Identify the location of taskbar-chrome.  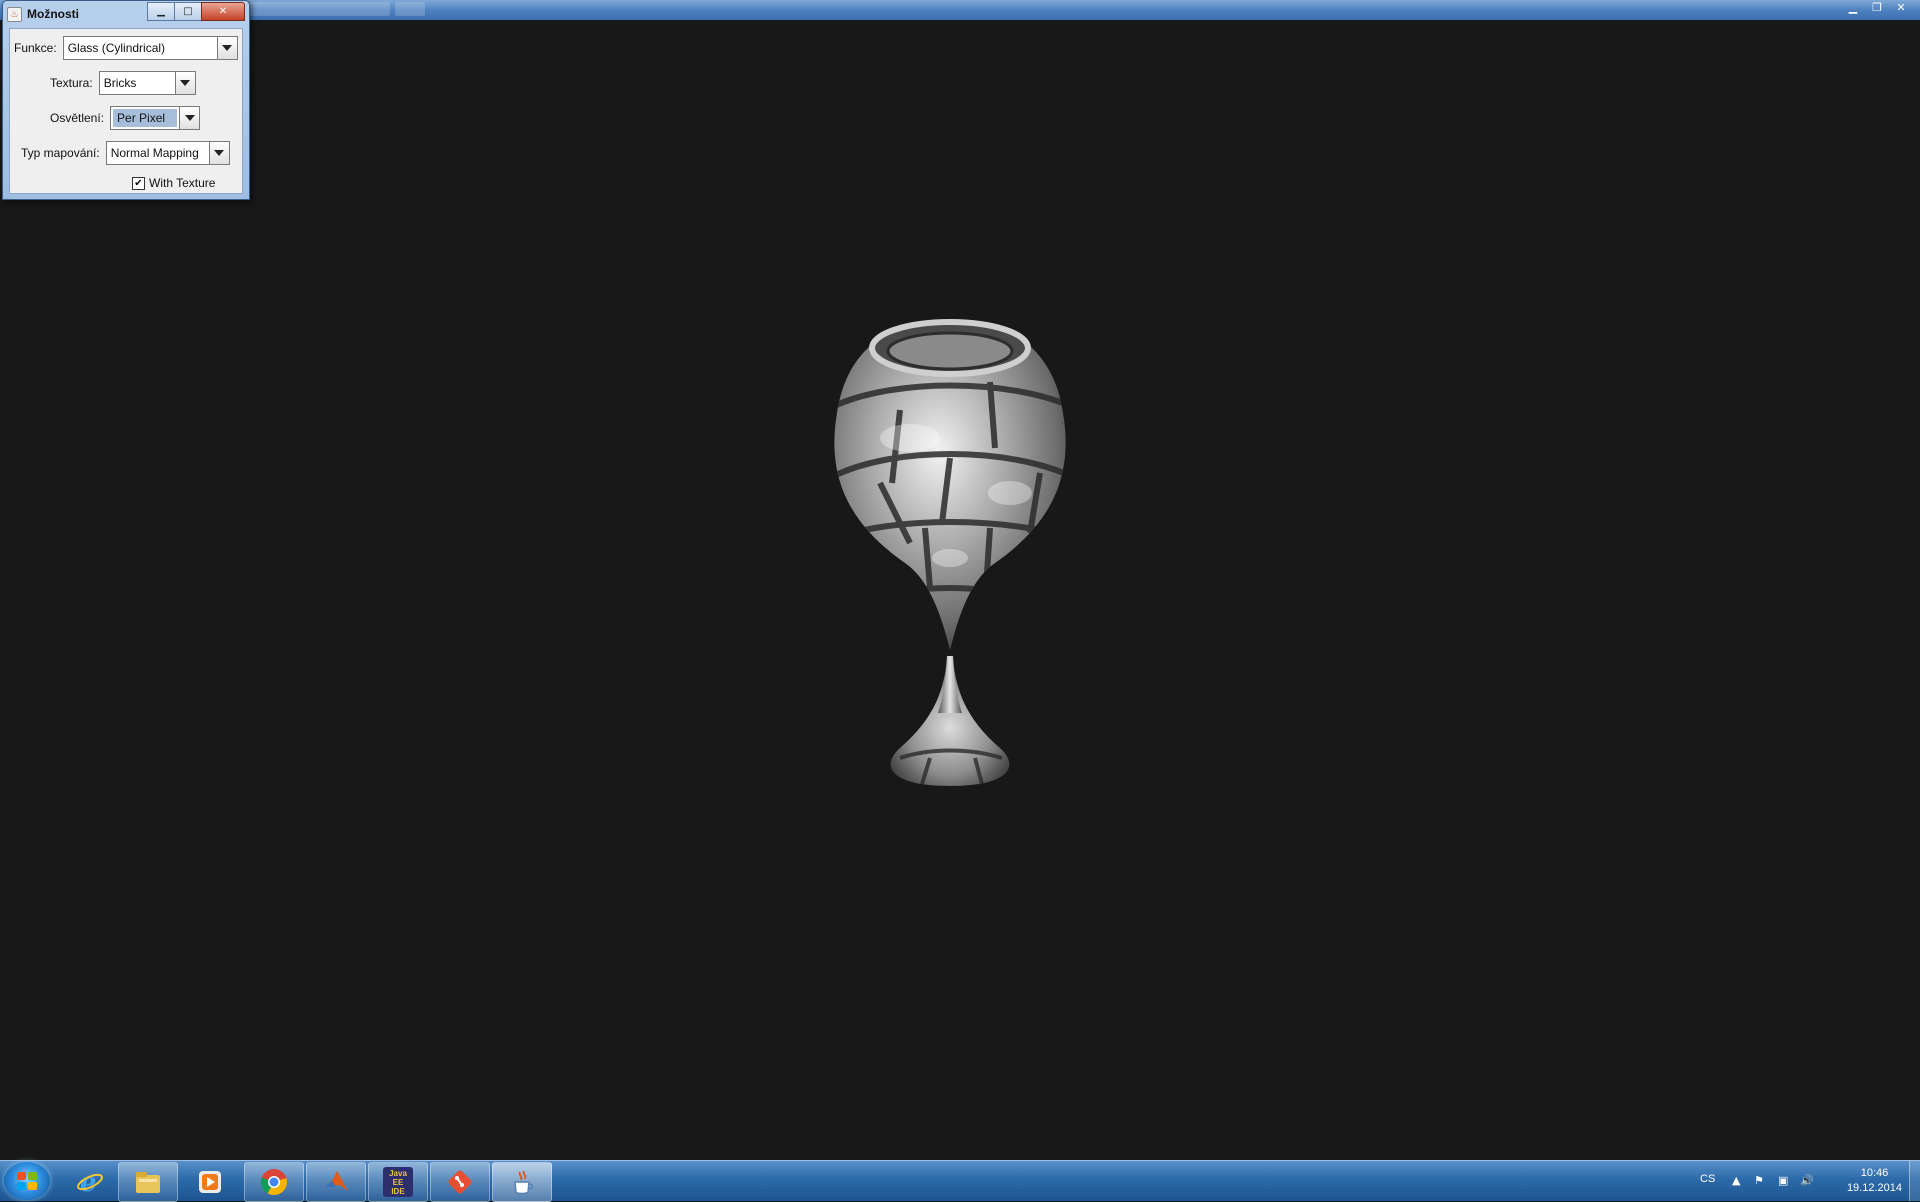
(274, 1182).